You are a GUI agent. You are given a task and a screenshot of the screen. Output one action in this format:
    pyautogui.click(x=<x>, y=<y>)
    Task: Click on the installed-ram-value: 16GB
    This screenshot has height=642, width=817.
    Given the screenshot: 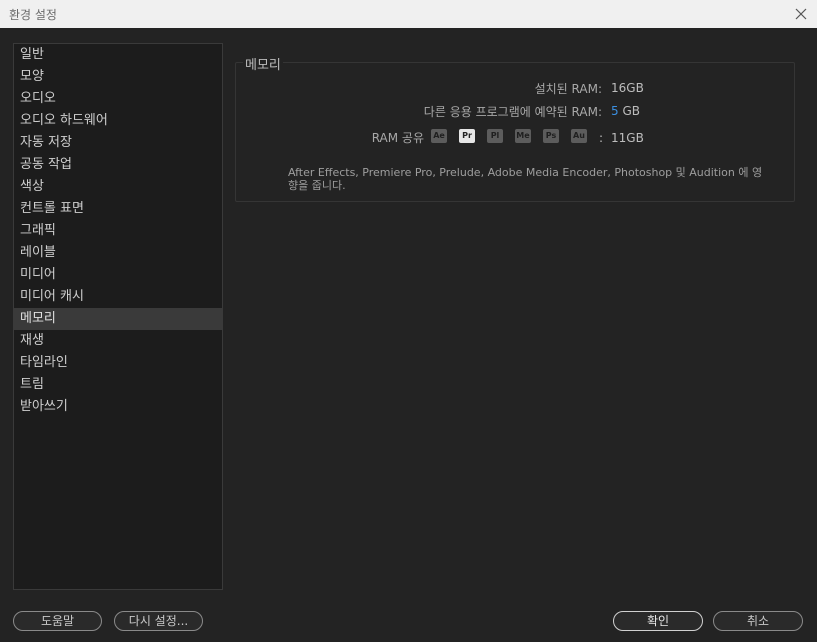 What is the action you would take?
    pyautogui.click(x=627, y=88)
    